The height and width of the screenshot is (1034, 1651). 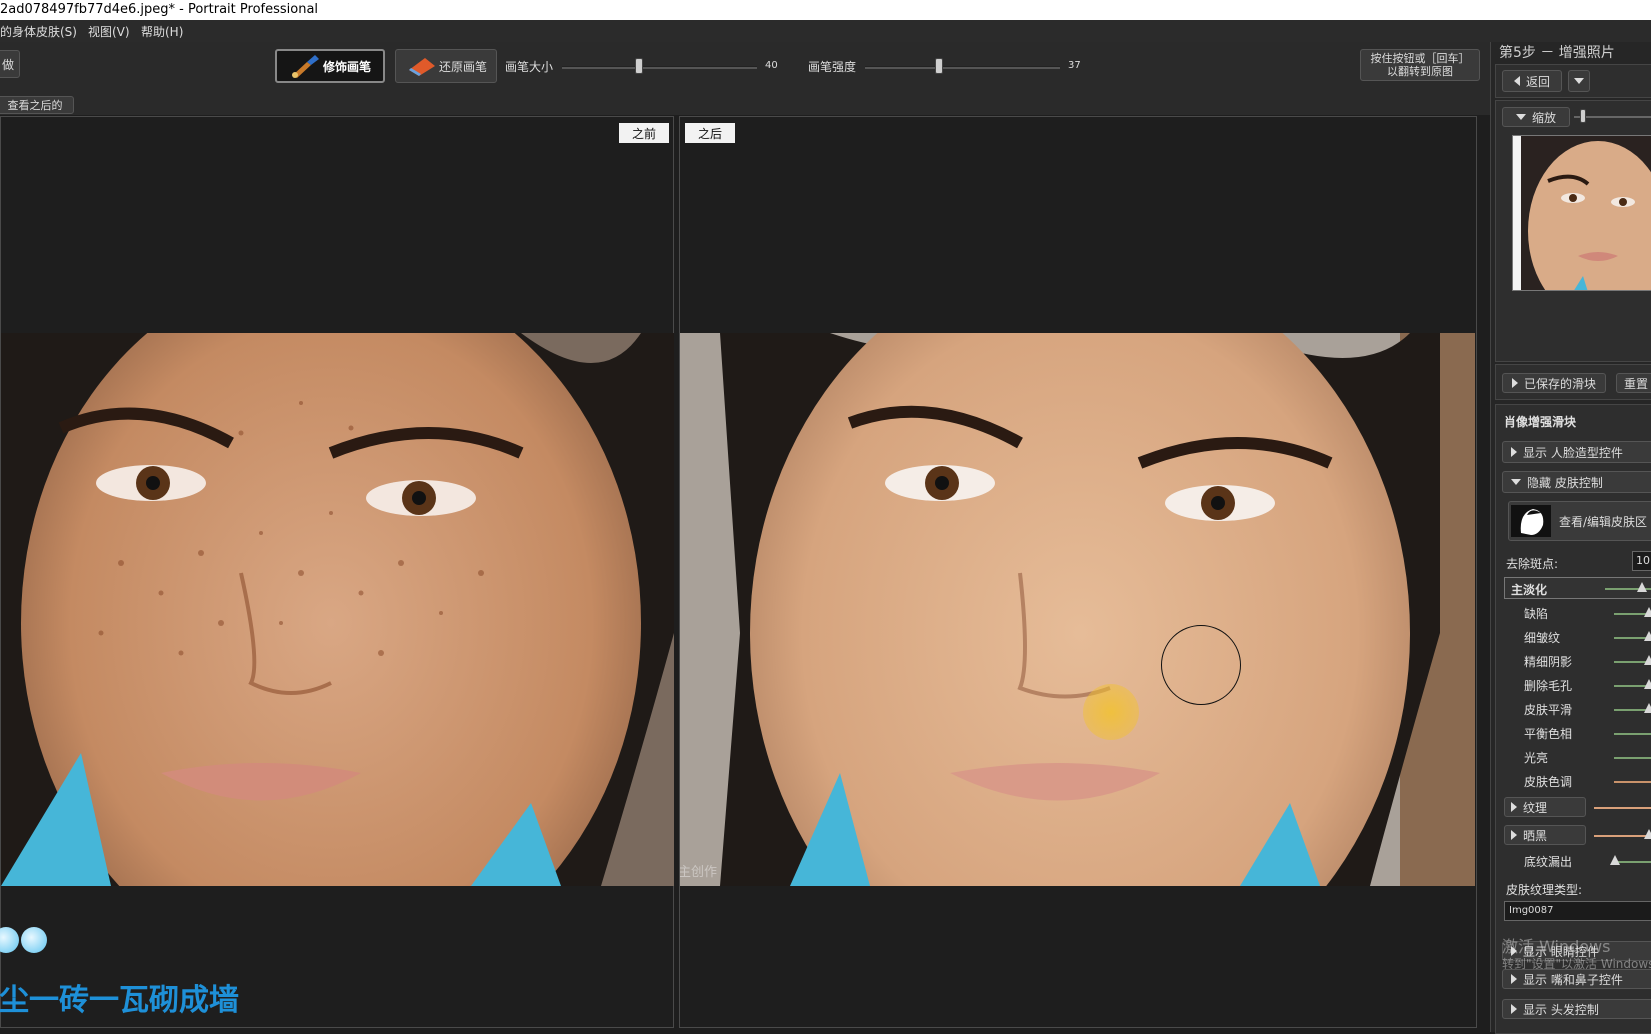 What do you see at coordinates (1647, 708) in the screenshot?
I see `slider-thumb-skin-smooth` at bounding box center [1647, 708].